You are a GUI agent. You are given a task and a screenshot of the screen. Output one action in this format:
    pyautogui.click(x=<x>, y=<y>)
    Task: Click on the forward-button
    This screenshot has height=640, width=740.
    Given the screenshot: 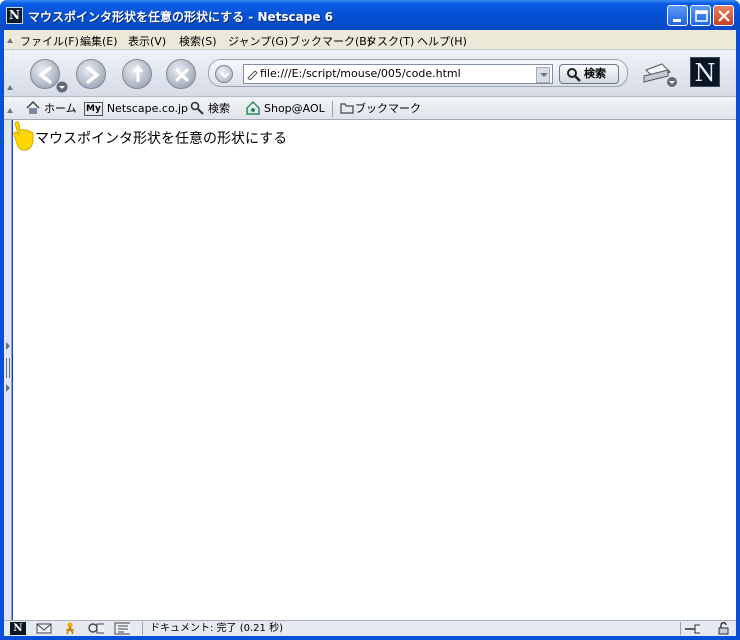 What is the action you would take?
    pyautogui.click(x=91, y=74)
    